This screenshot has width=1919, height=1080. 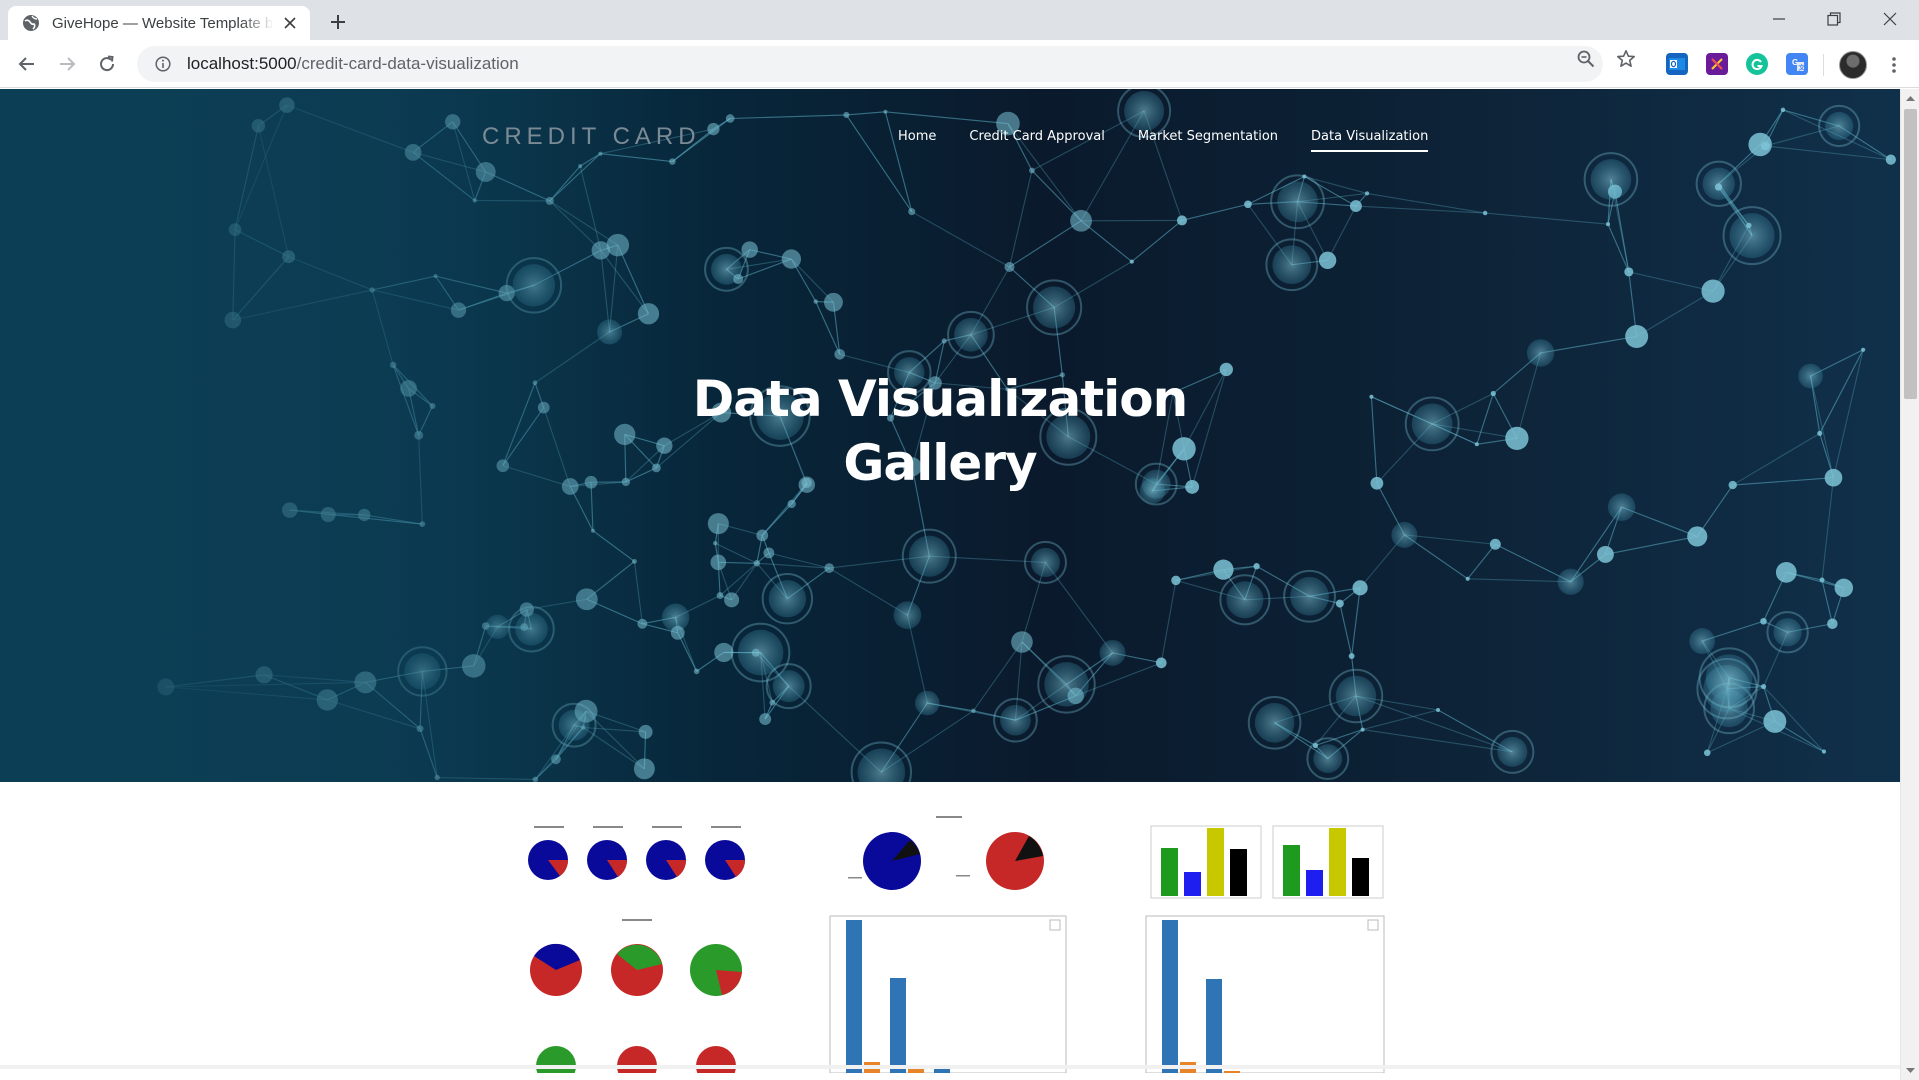 What do you see at coordinates (290, 23) in the screenshot?
I see `close-tab-icon` at bounding box center [290, 23].